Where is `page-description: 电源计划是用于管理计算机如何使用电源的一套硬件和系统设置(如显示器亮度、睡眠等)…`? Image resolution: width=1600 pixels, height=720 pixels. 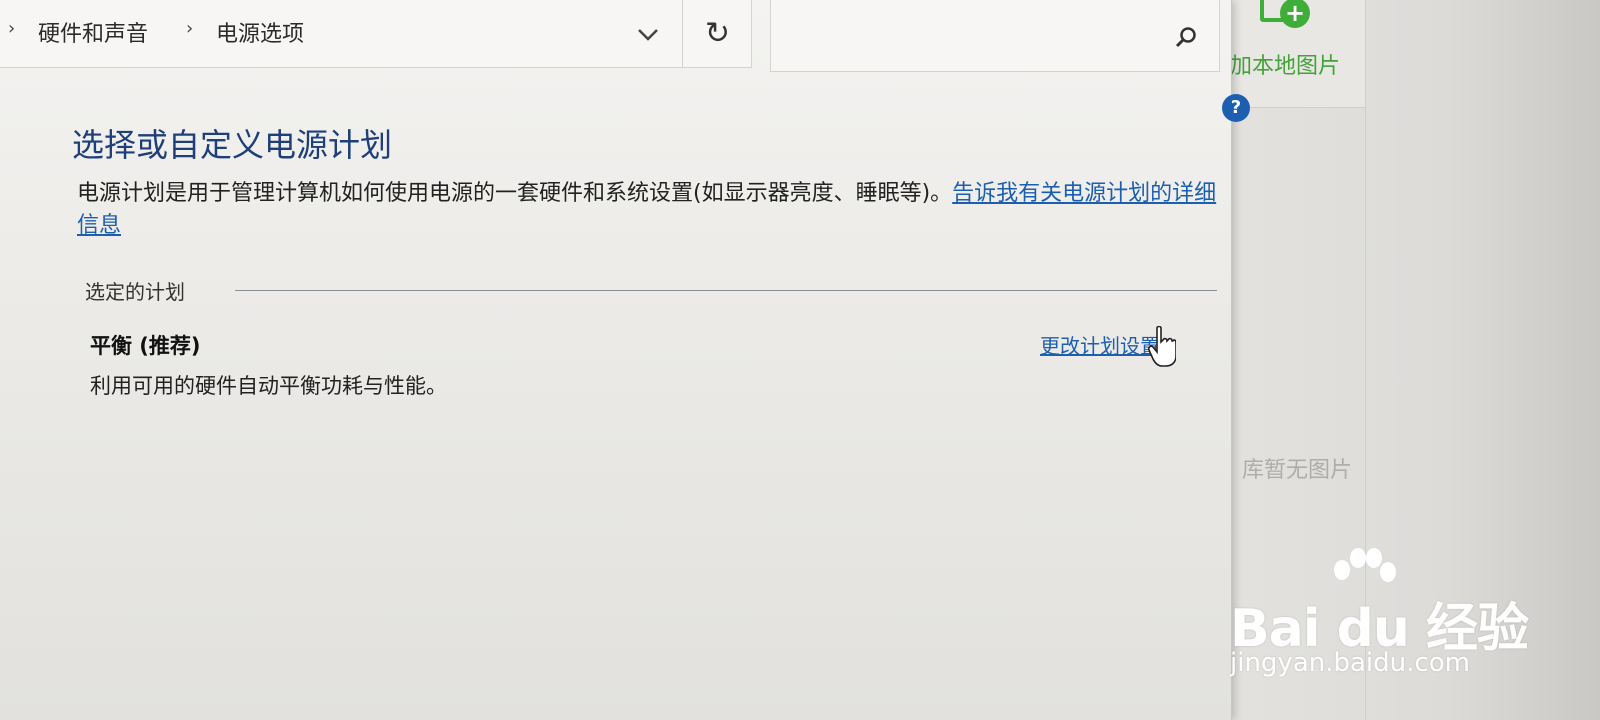
page-description: 电源计划是用于管理计算机如何使用电源的一套硬件和系统设置(如显示器亮度、睡眠等)… is located at coordinates (657, 210).